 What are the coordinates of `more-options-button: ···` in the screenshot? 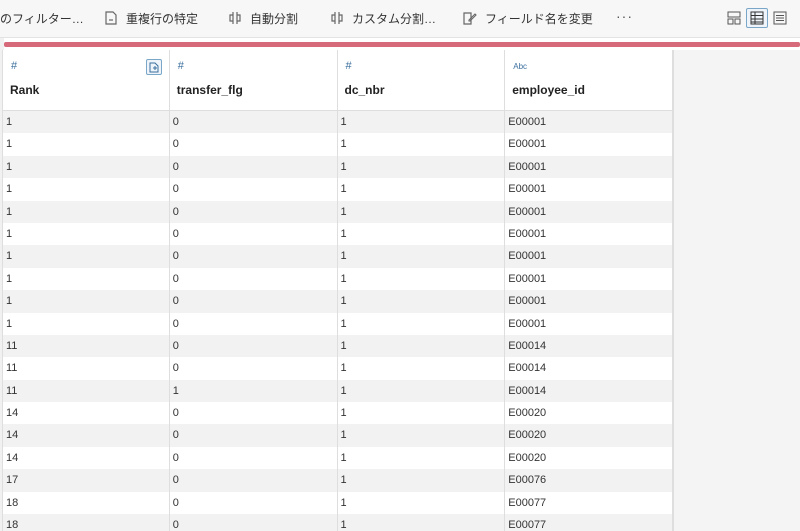 It's located at (624, 16).